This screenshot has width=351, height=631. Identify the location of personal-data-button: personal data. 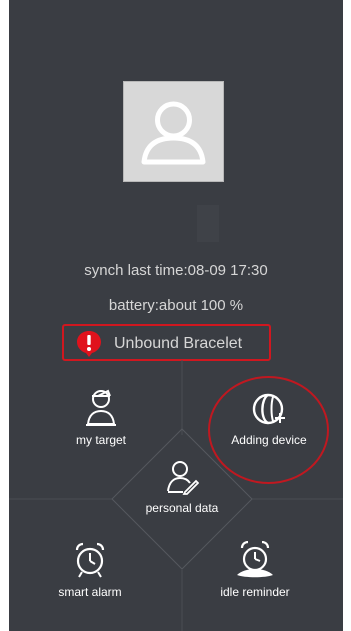
(182, 487).